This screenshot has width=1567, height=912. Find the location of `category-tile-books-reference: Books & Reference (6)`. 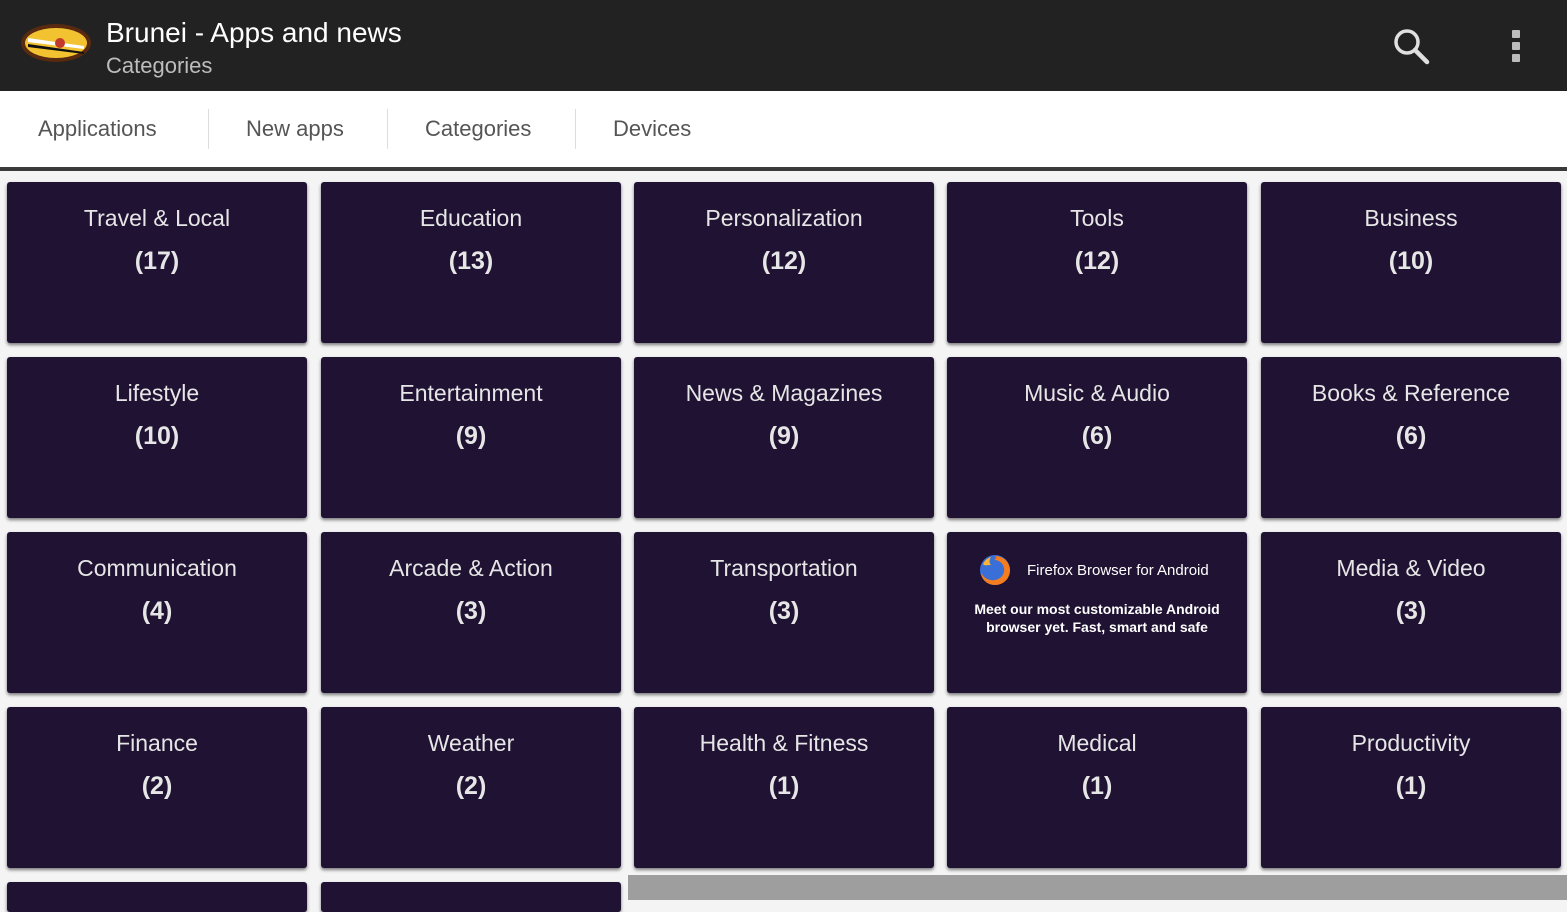

category-tile-books-reference: Books & Reference (6) is located at coordinates (1411, 437).